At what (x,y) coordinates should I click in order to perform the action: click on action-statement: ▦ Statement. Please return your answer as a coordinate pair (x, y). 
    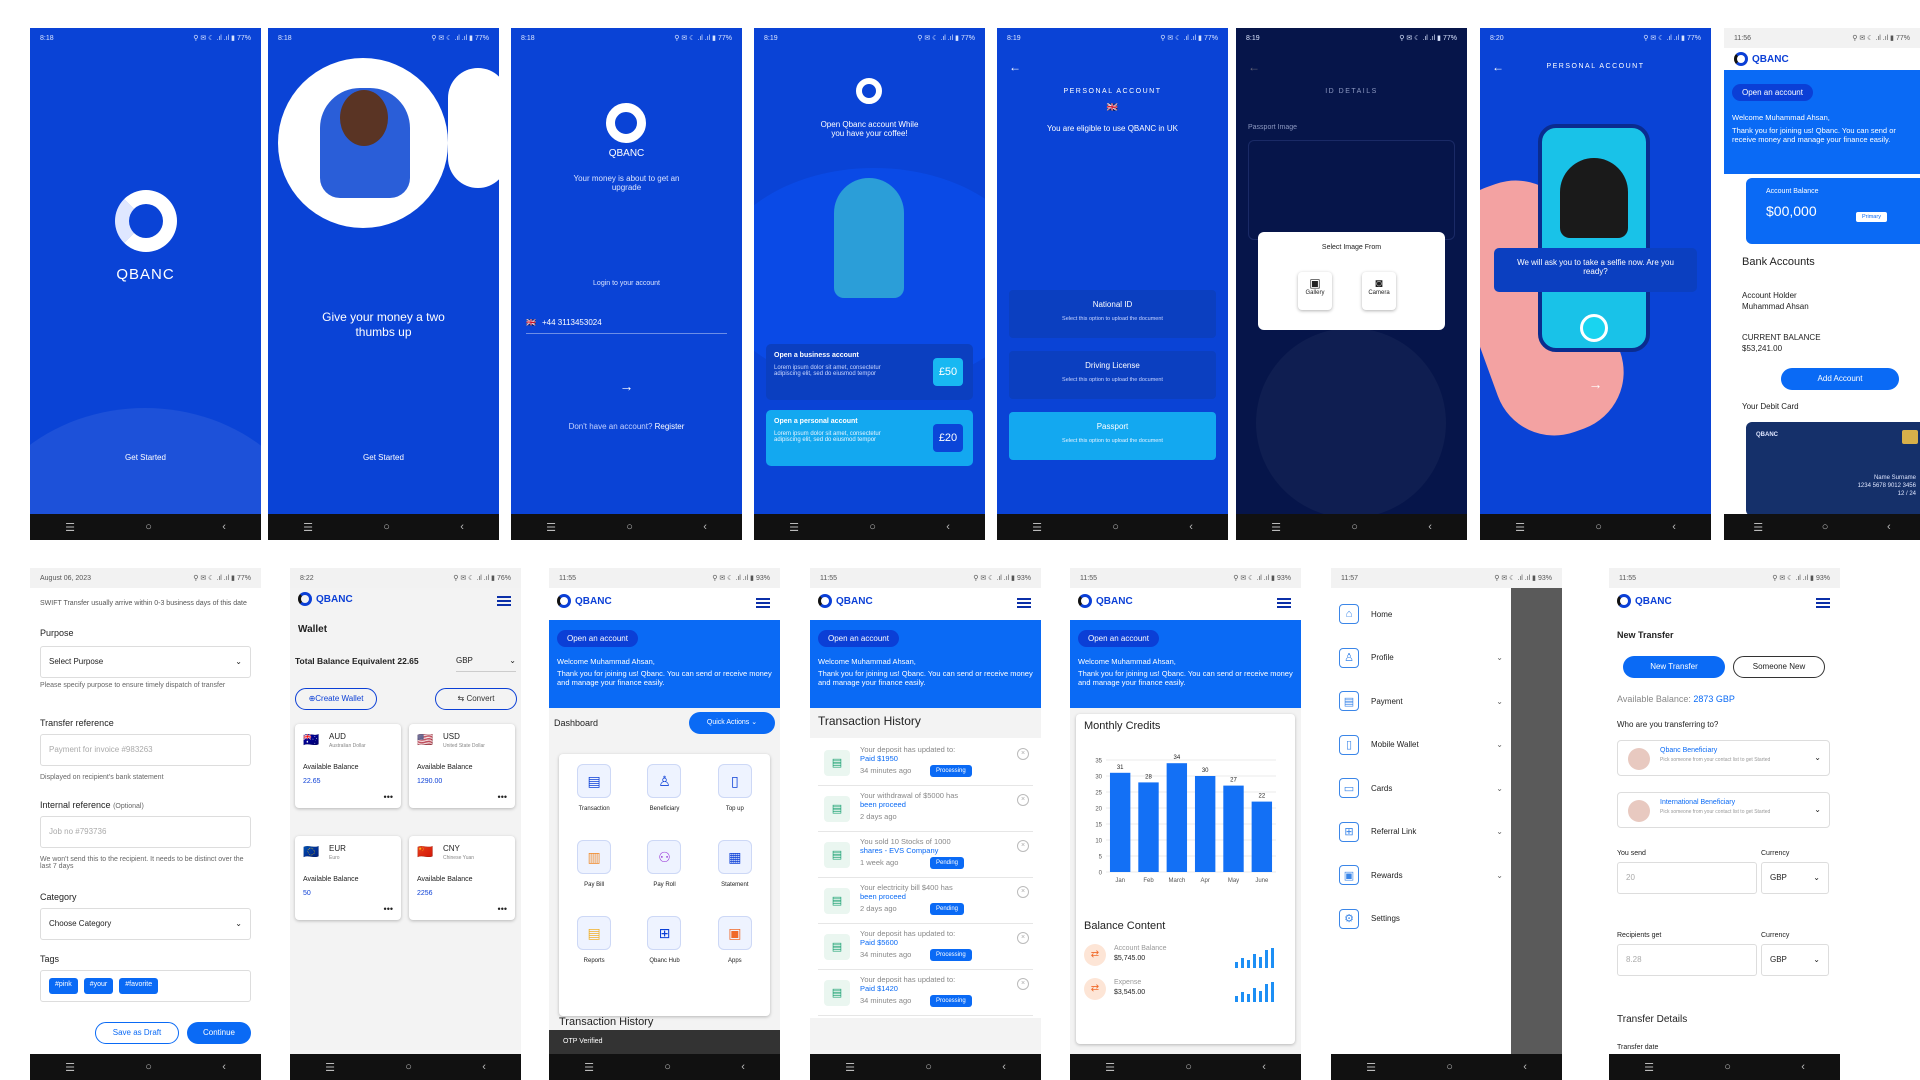
    Looking at the image, I should click on (735, 864).